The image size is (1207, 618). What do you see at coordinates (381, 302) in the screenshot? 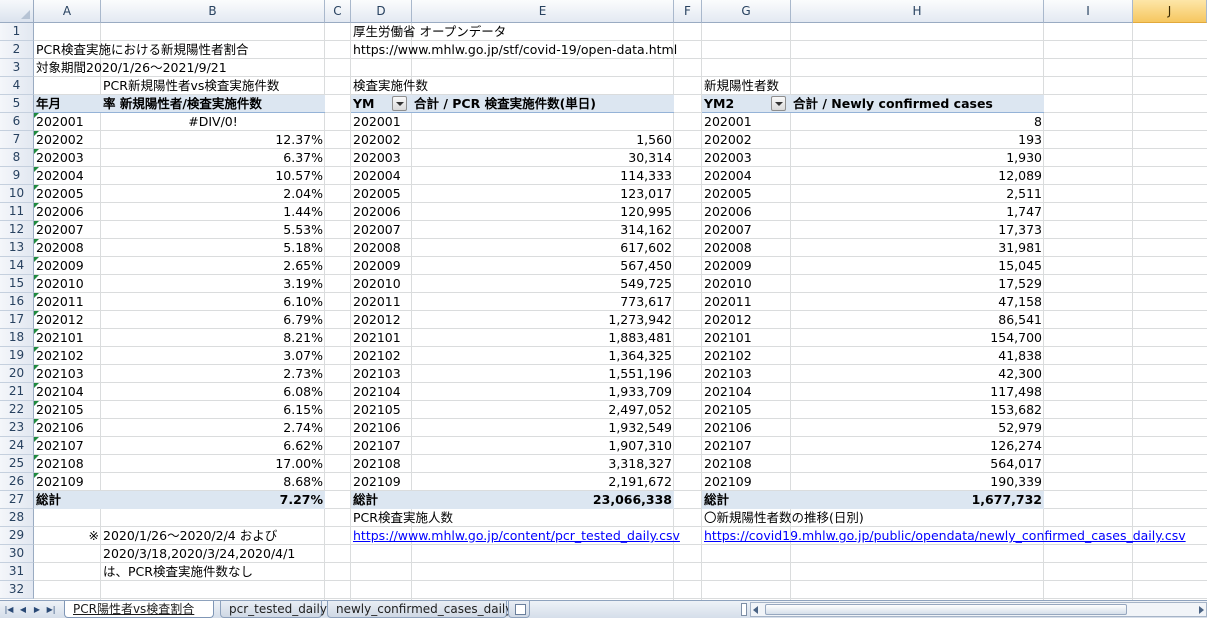
I see `row-tests-ym: 202011` at bounding box center [381, 302].